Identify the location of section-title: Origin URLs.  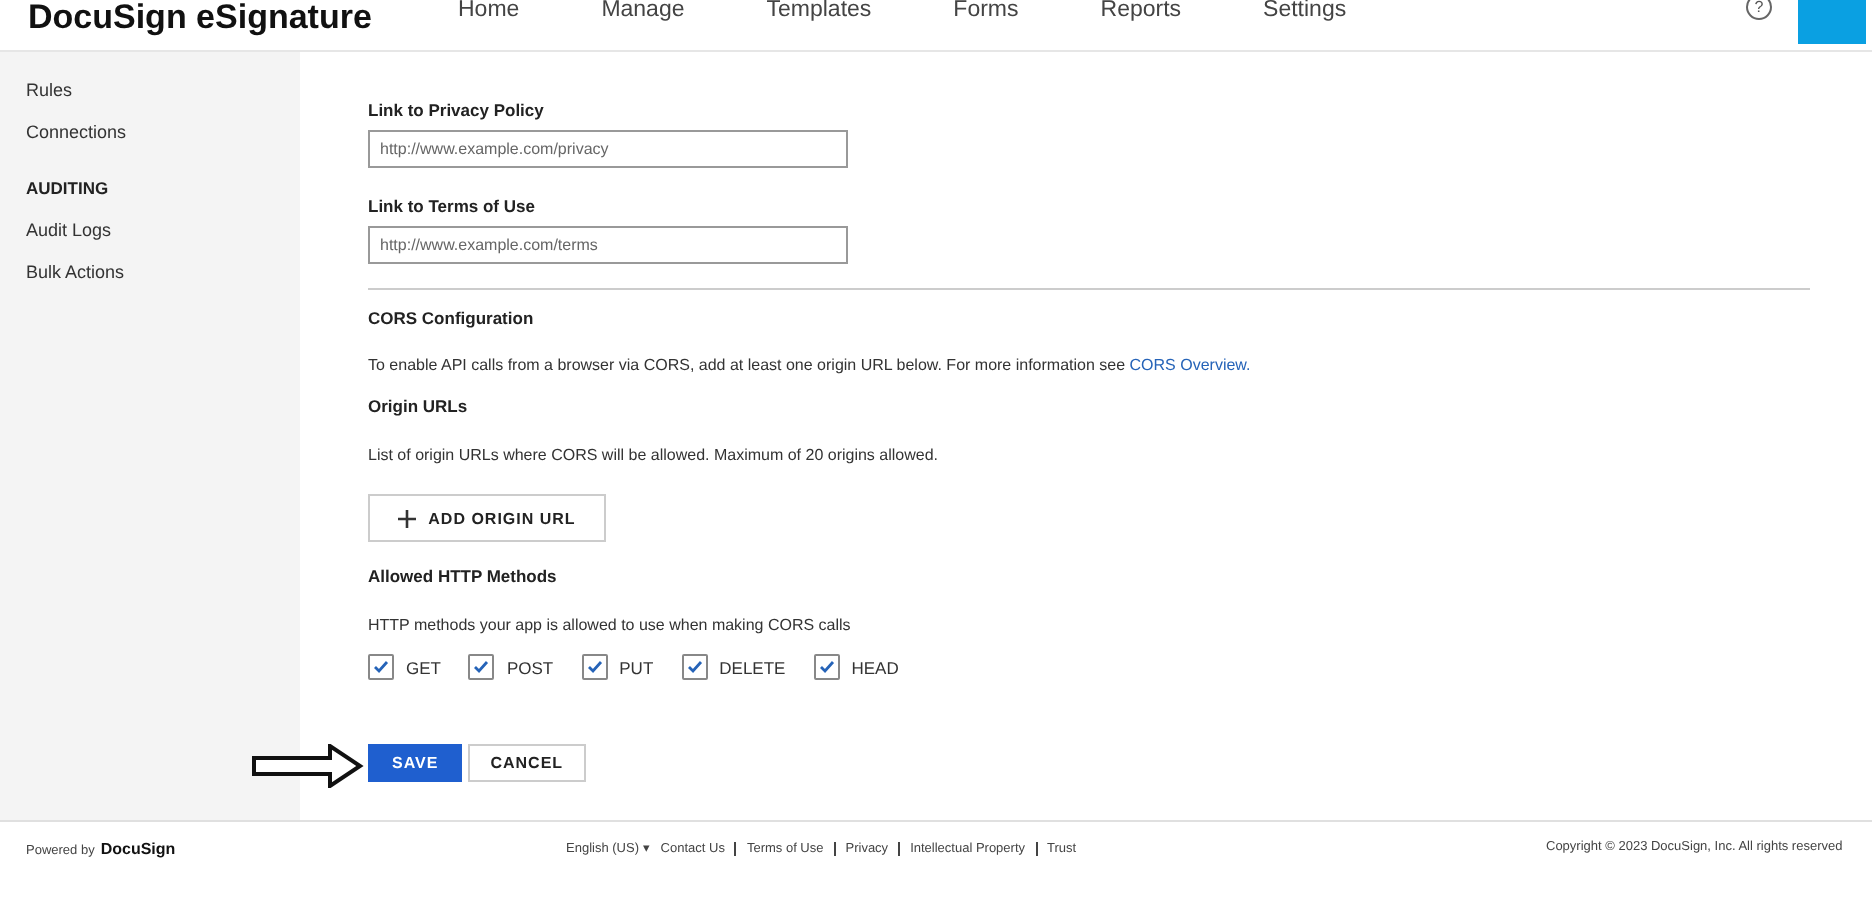
(419, 406).